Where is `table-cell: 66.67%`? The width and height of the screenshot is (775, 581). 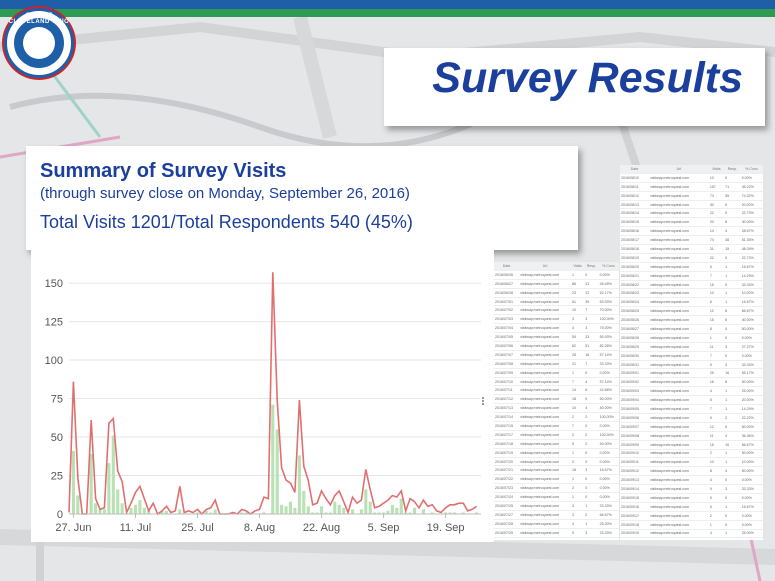
table-cell: 66.67% is located at coordinates (608, 515).